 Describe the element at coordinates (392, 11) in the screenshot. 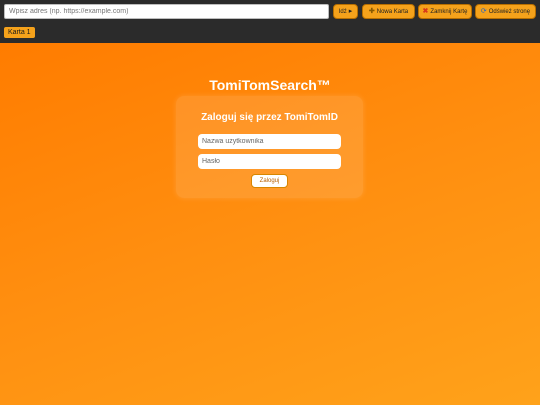

I see `new-tab-label: Nowa Karta` at that location.